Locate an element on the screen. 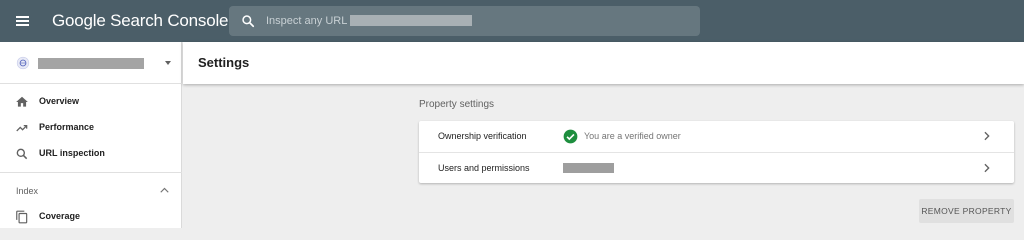 This screenshot has width=1024, height=240. property-selector is located at coordinates (91, 63).